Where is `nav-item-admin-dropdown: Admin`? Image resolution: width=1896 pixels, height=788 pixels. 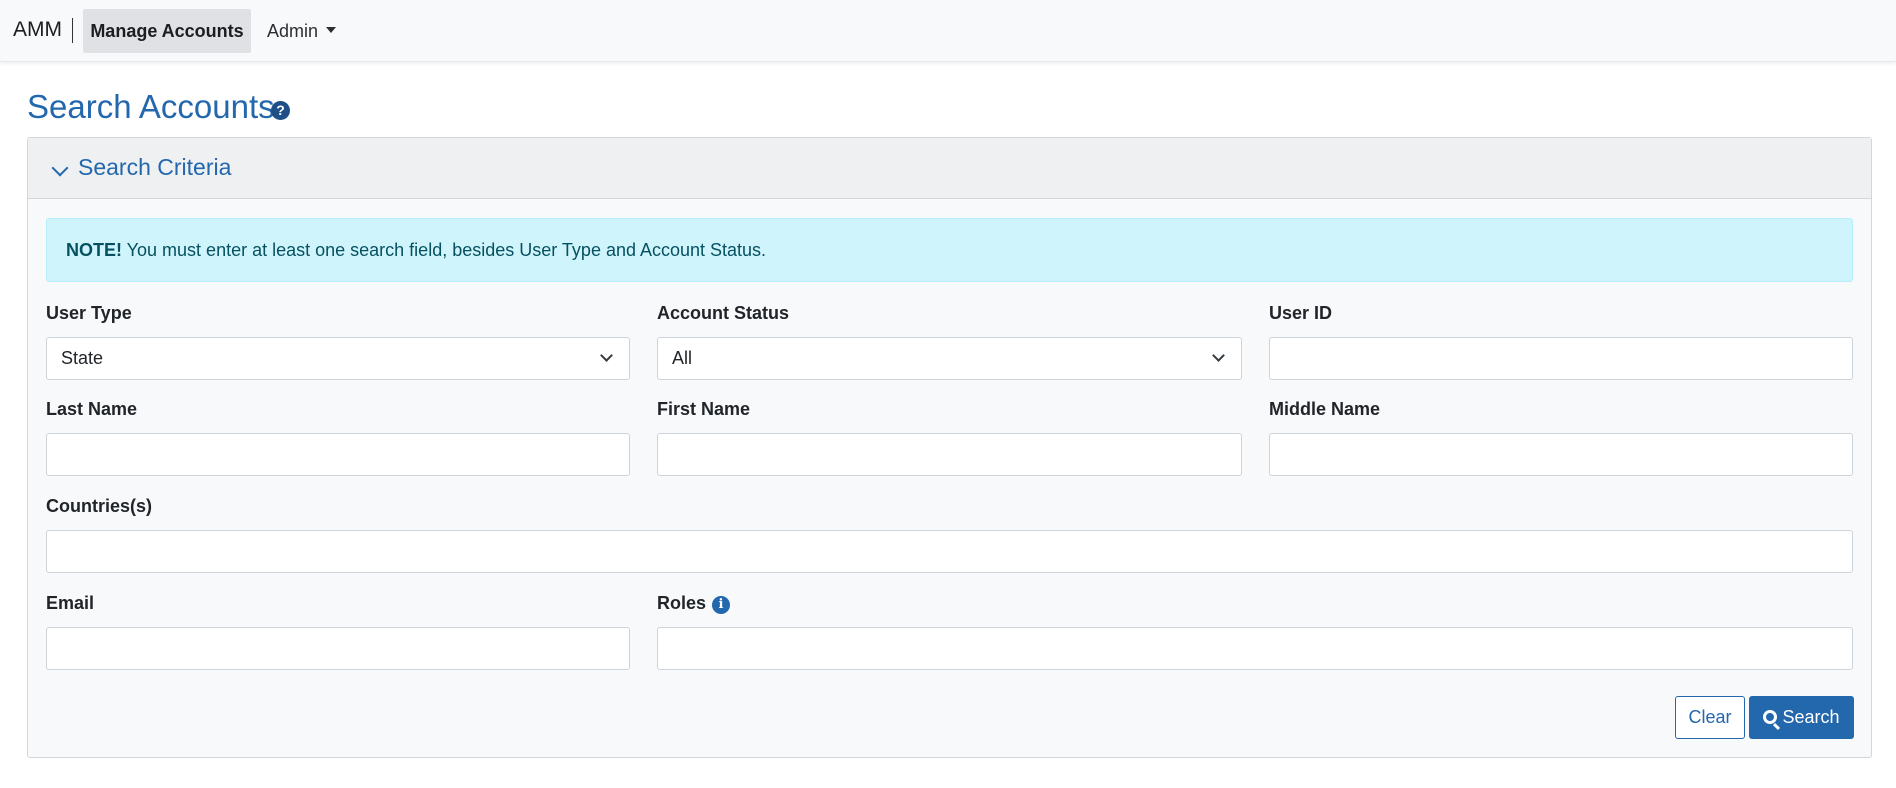
nav-item-admin-dropdown: Admin is located at coordinates (302, 31).